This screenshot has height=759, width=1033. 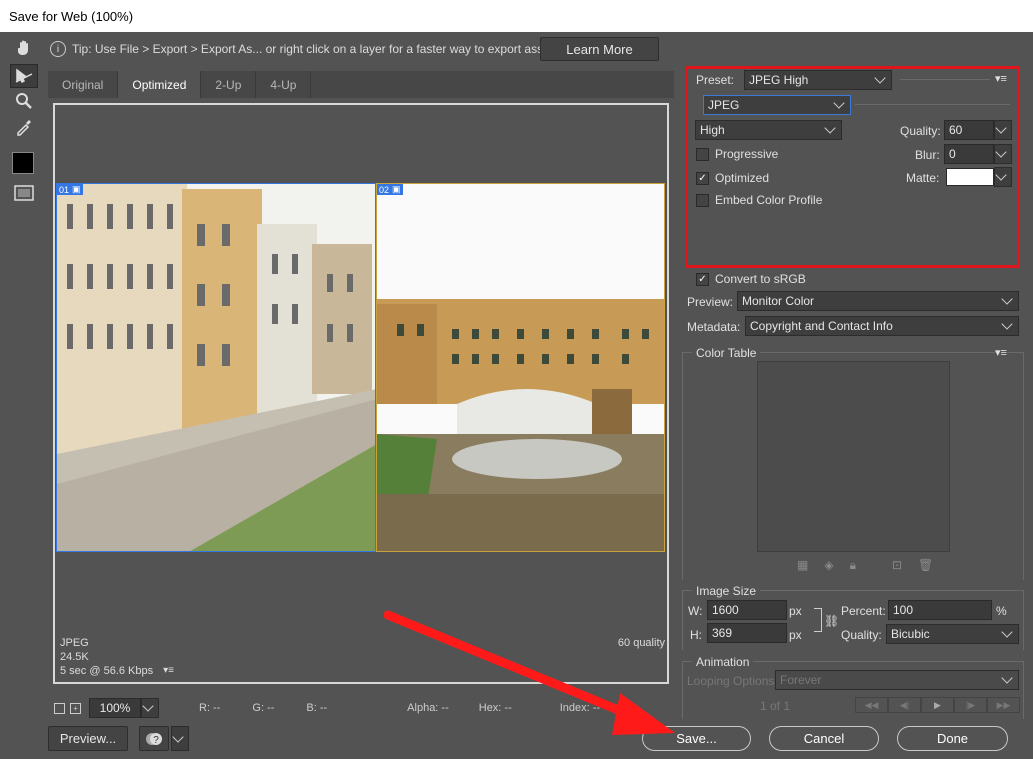 I want to click on tool-strip, so click(x=23, y=395).